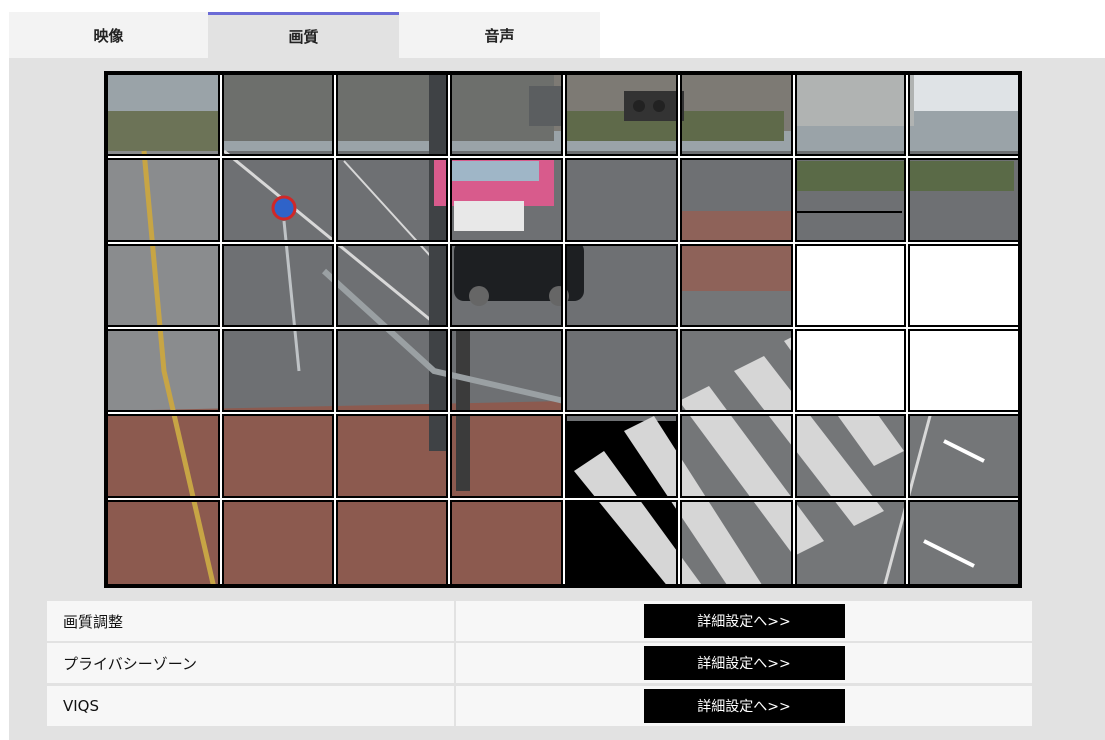 The image size is (1105, 740). I want to click on settings-row-viqs: VIQS 詳細設定へ>>, so click(539, 706).